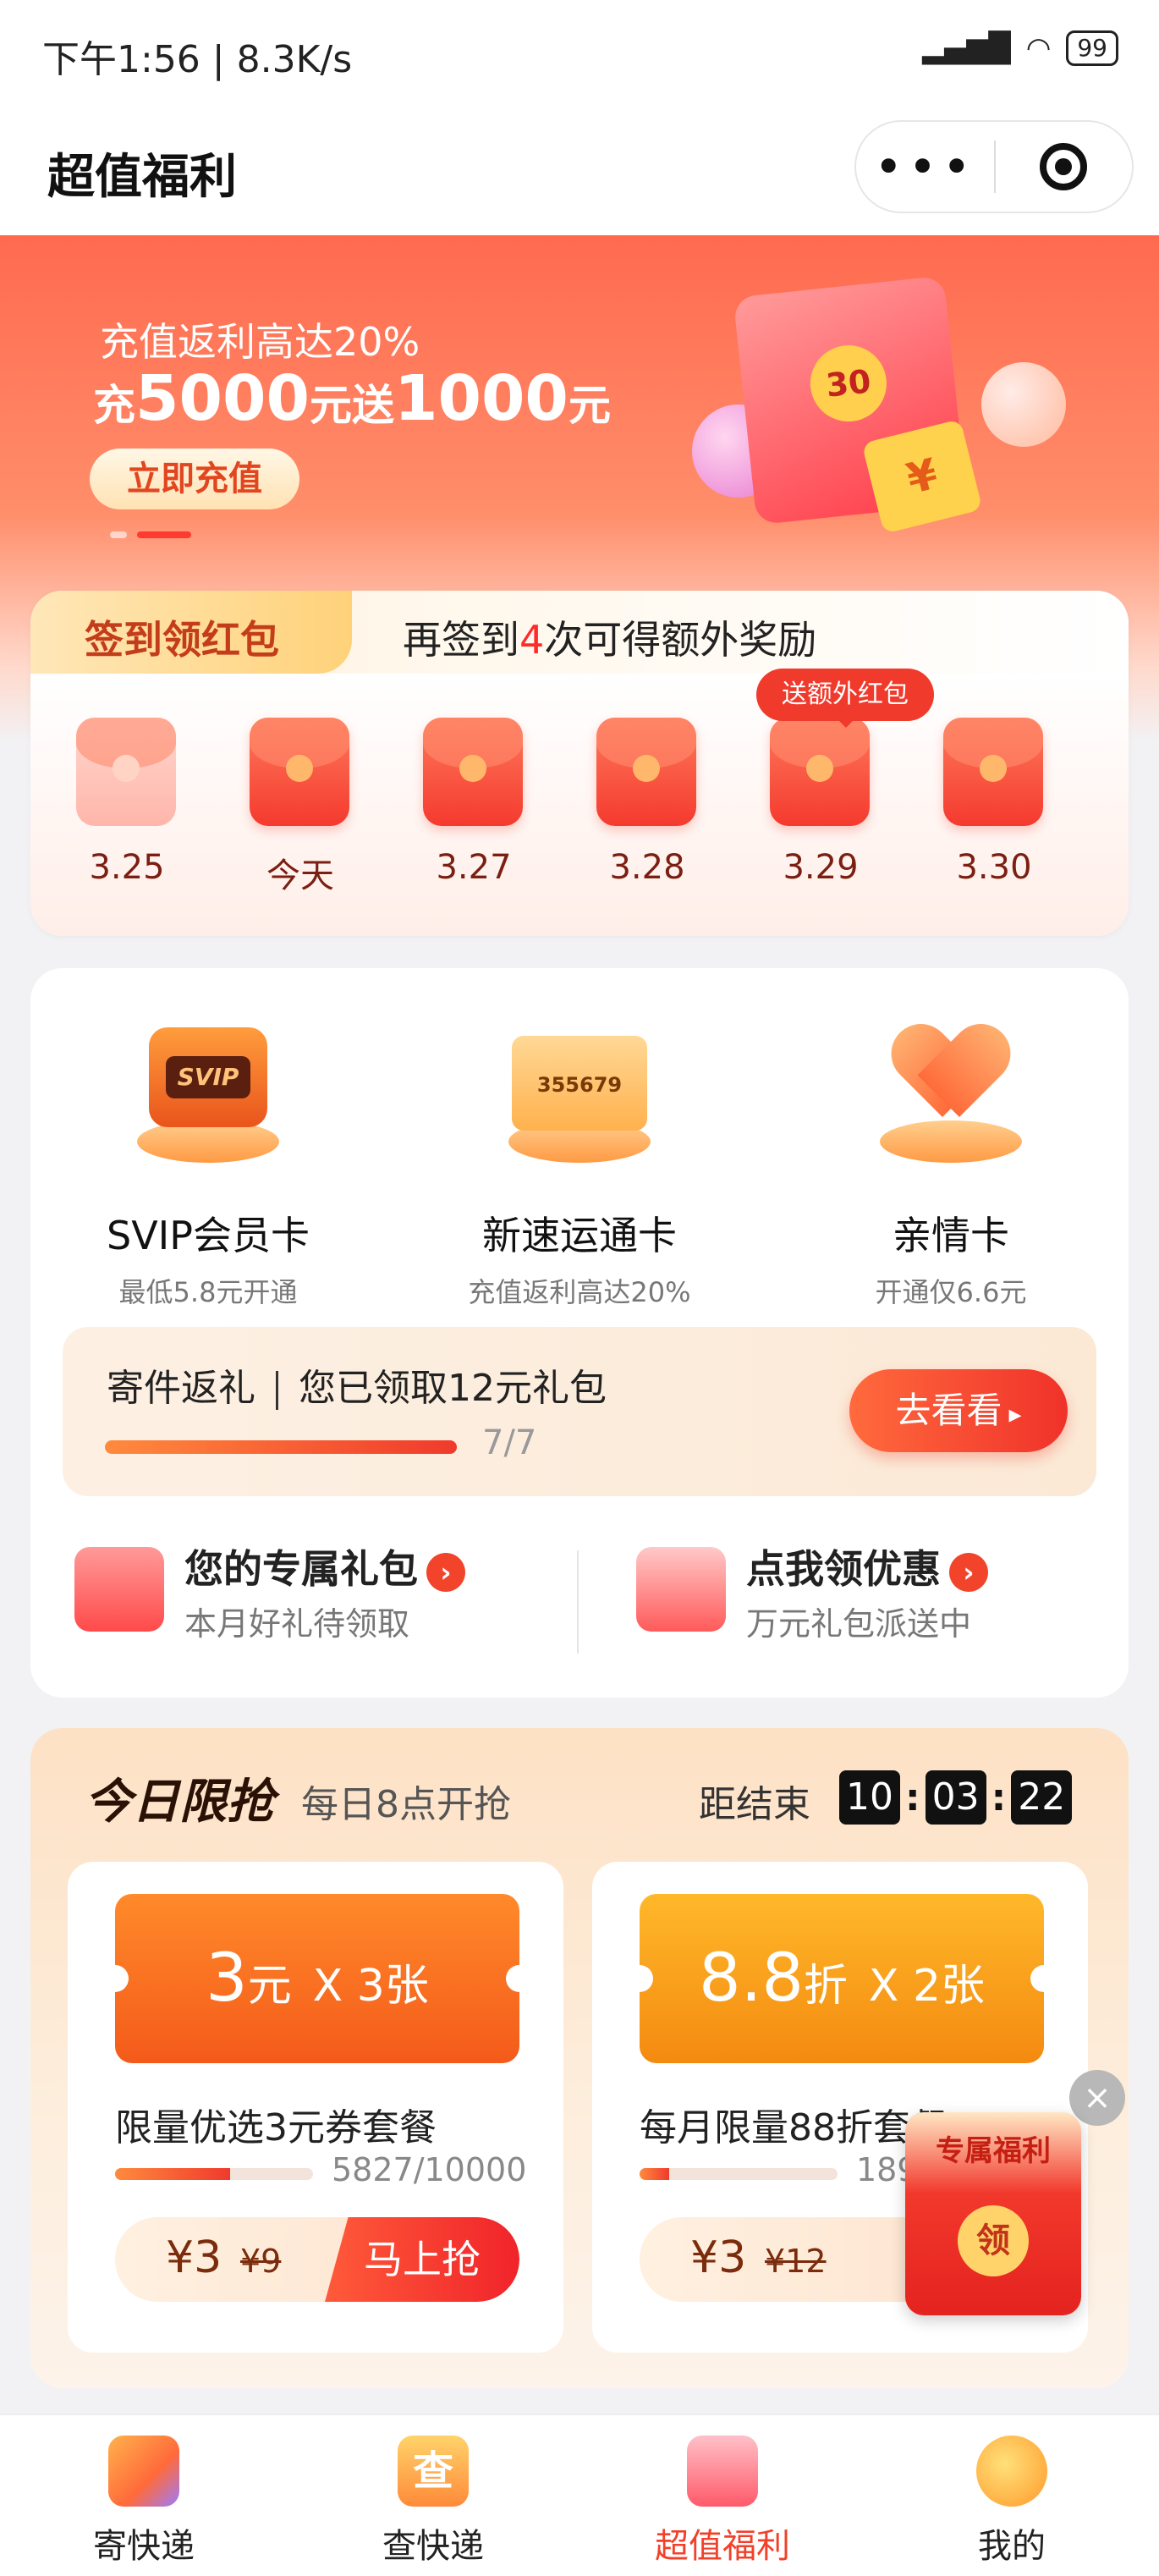 The width and height of the screenshot is (1159, 2576). Describe the element at coordinates (281, 1447) in the screenshot. I see `gift-progress-bar` at that location.